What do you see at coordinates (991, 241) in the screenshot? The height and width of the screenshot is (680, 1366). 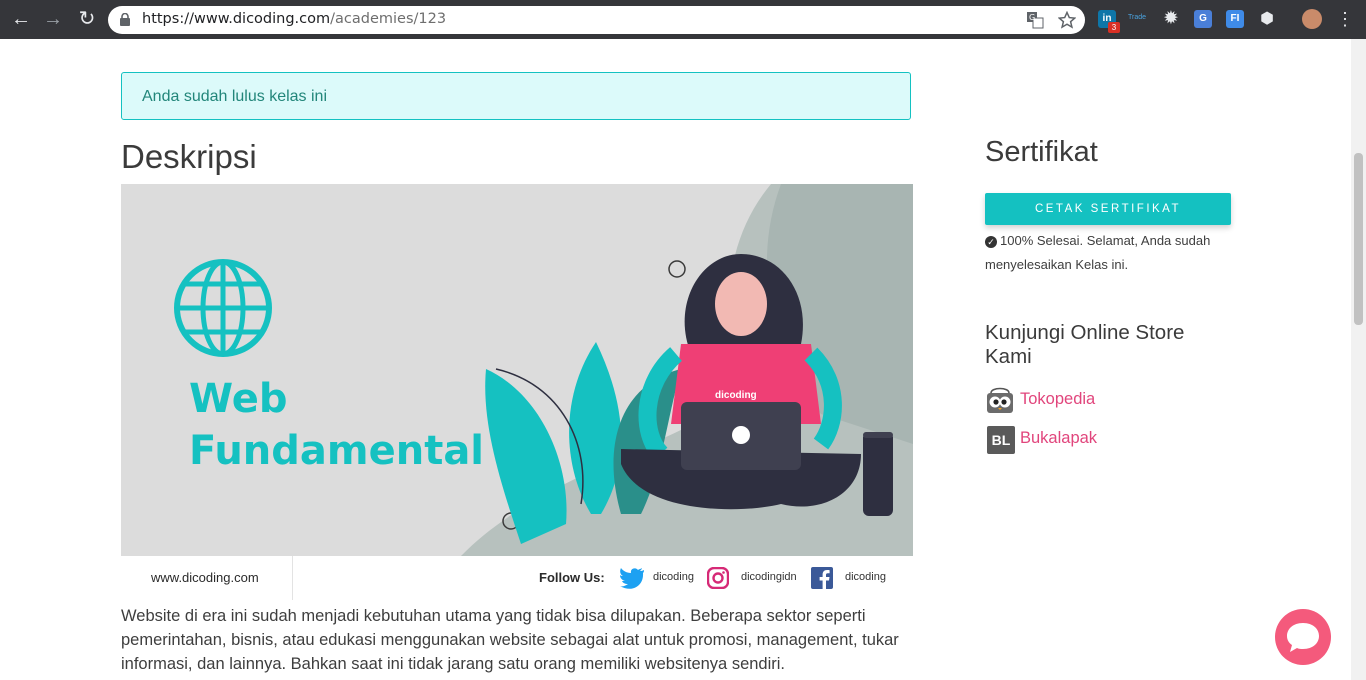 I see `check-circle-icon: ✓` at bounding box center [991, 241].